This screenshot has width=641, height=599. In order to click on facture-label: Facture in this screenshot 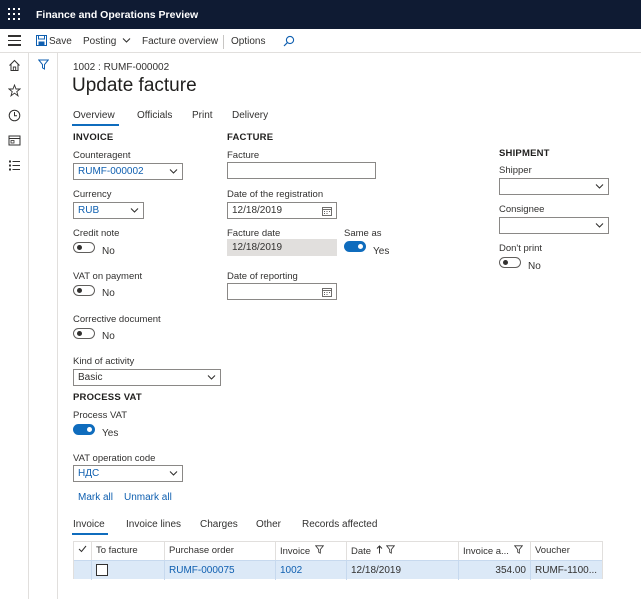, I will do `click(243, 155)`.